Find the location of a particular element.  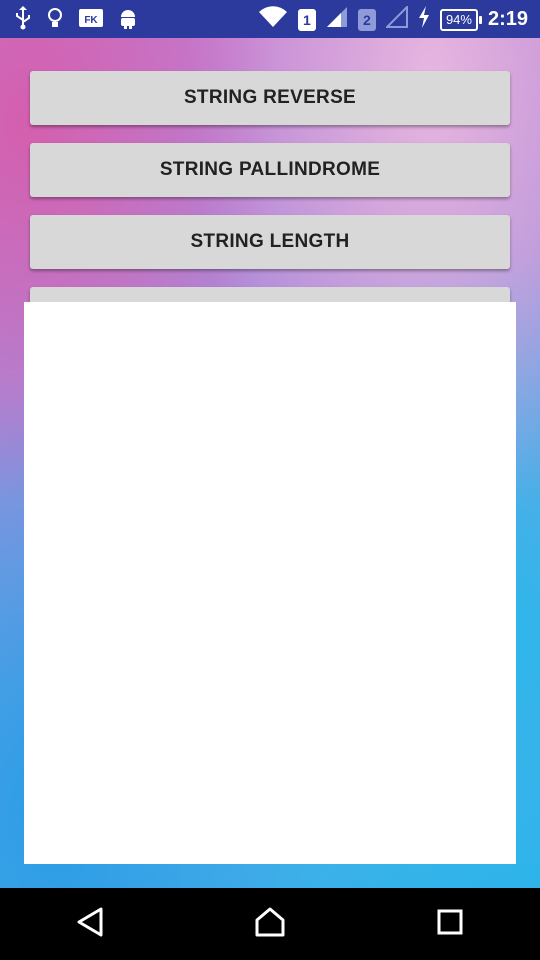

string-length-button: STRING LENGTH is located at coordinates (270, 242).